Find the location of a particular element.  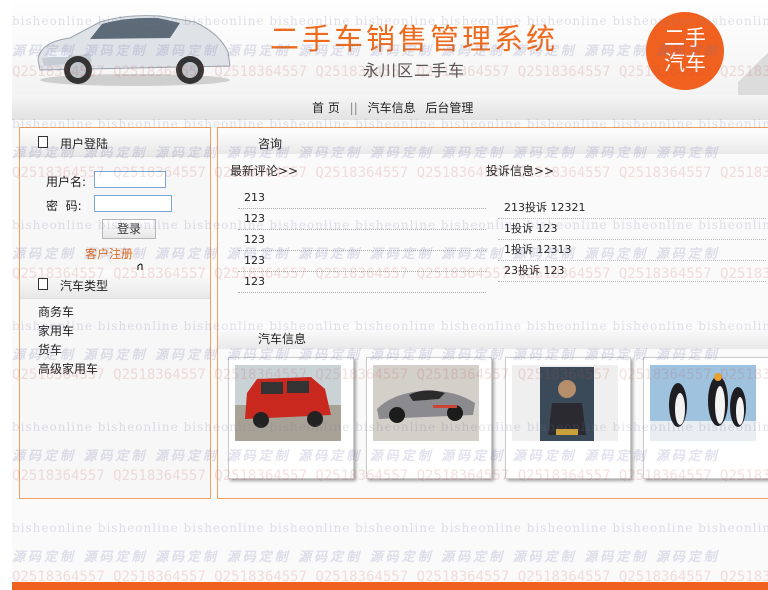

list-item: 1投诉 123 is located at coordinates (632, 229).